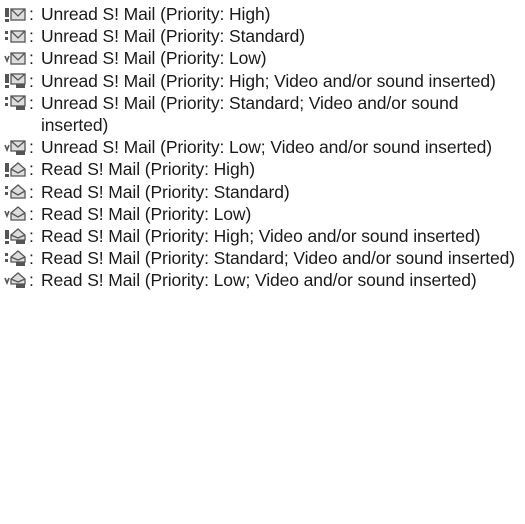 This screenshot has height=524, width=525. Describe the element at coordinates (263, 169) in the screenshot. I see `list-item: : Read S! Mail (Priority: High)` at that location.